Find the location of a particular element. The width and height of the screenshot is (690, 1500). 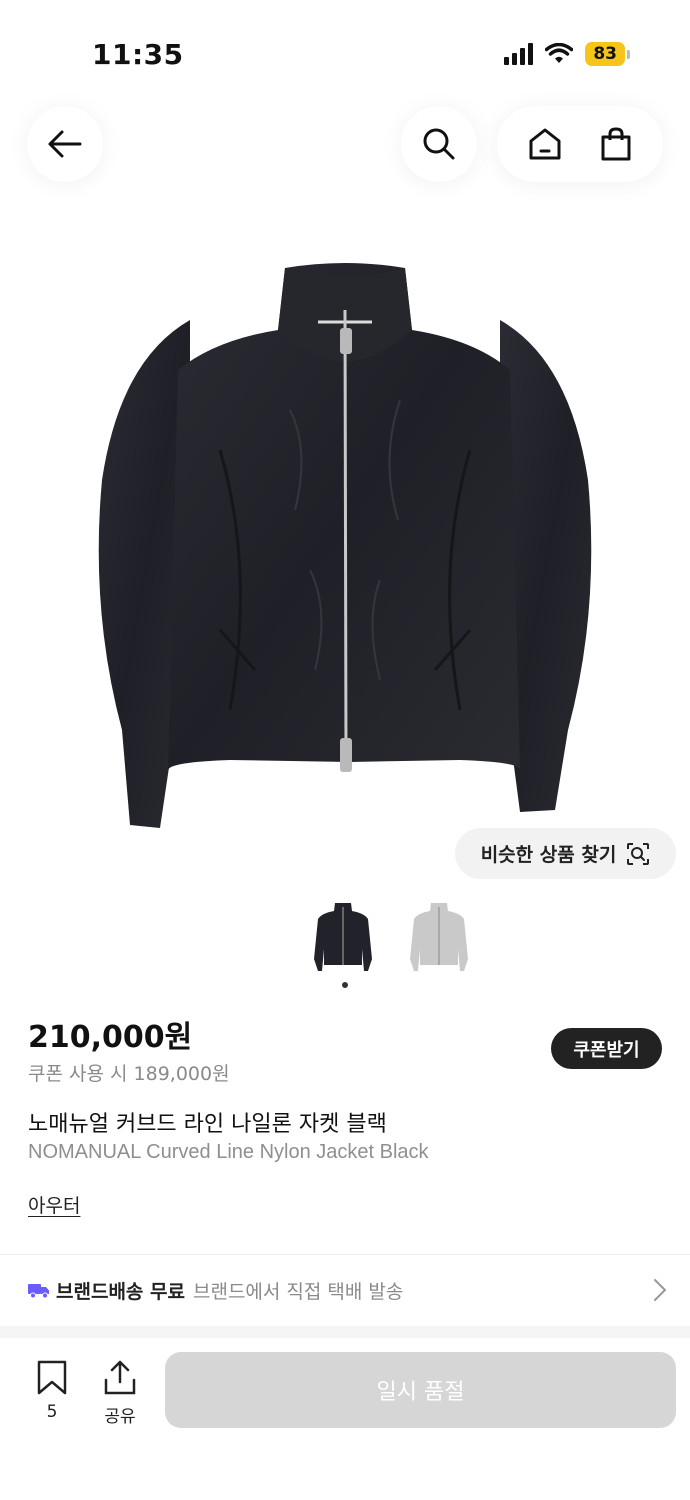

category-link: 아우터 is located at coordinates (54, 1204).